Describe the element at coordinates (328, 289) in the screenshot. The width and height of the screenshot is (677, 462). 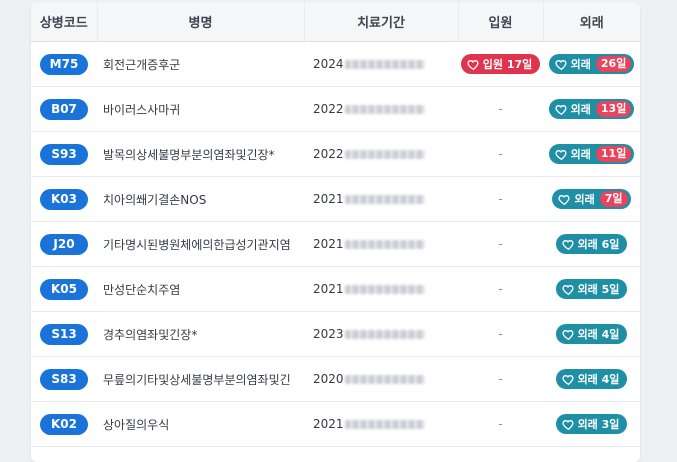
I see `period-start-year: 2021` at that location.